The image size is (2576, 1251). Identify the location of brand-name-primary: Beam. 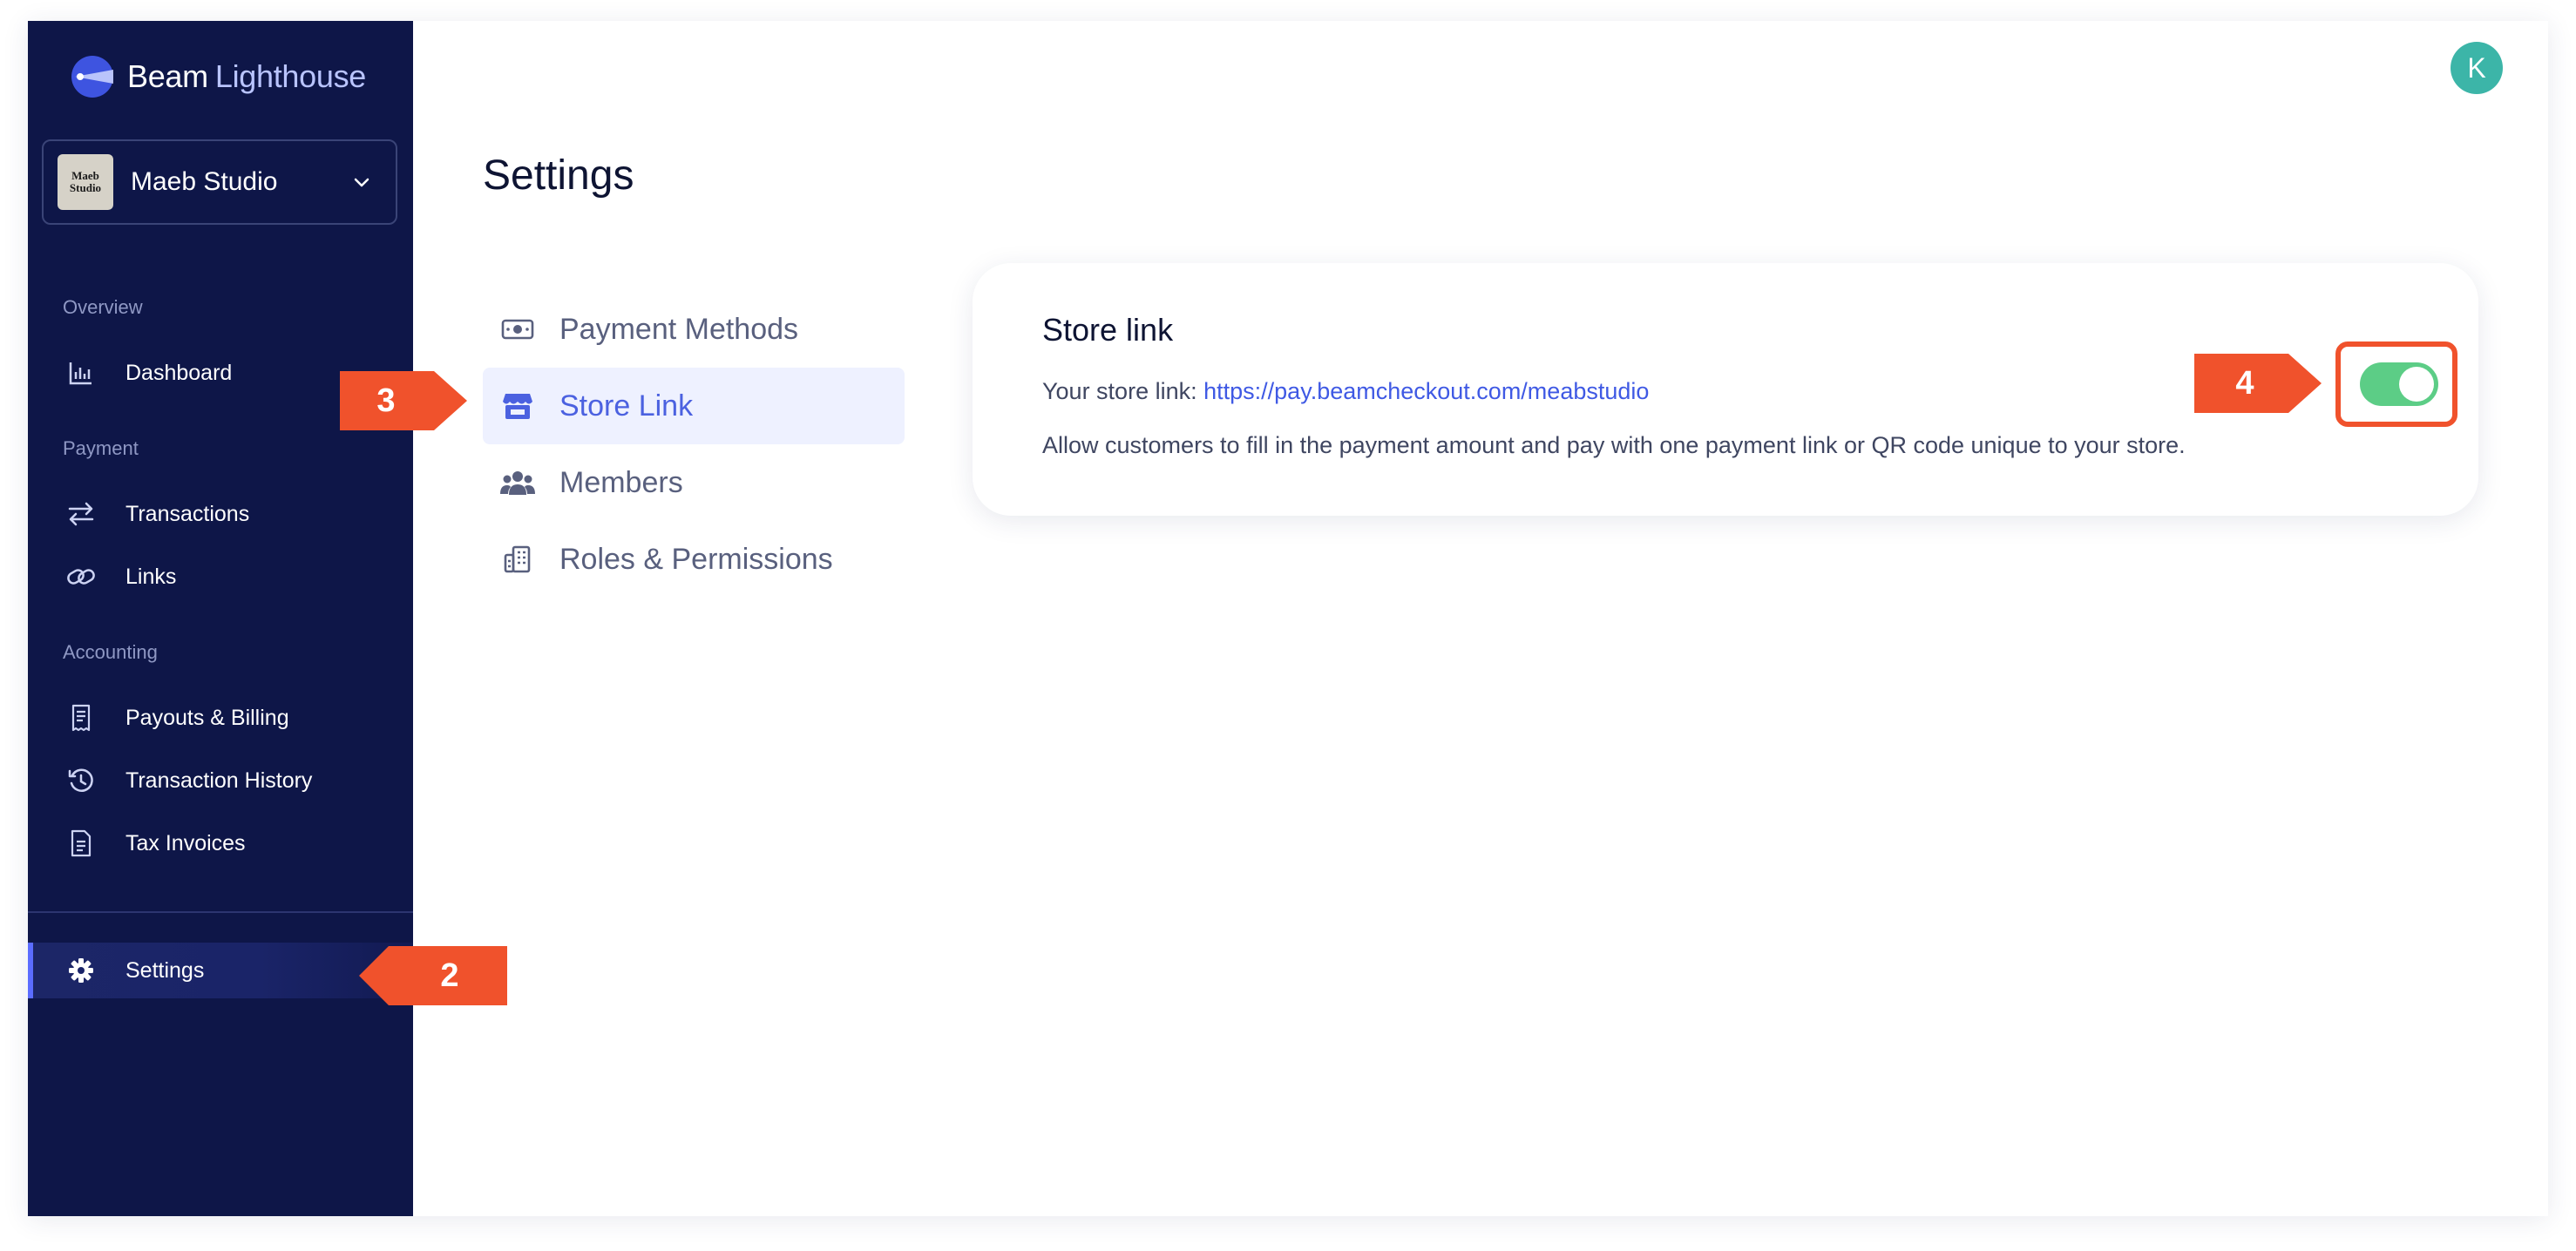
(168, 76).